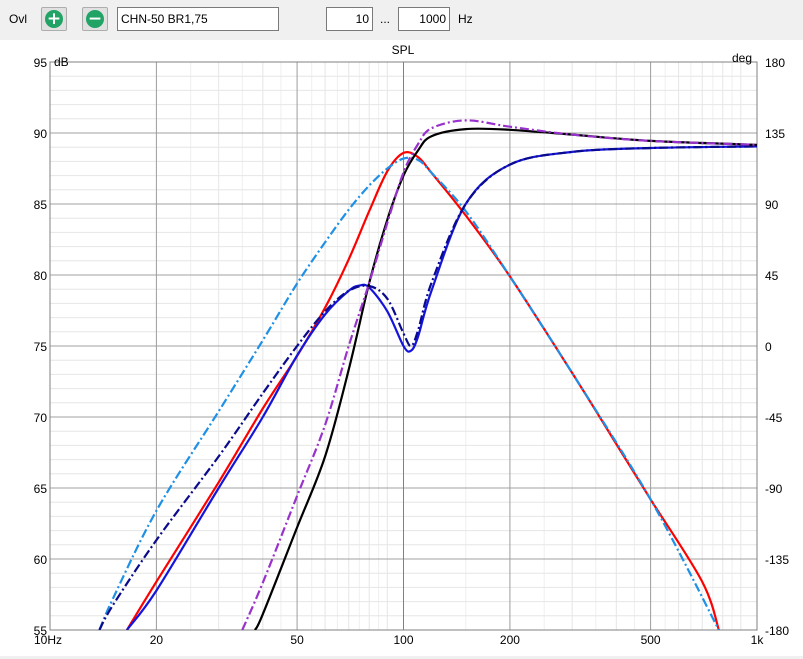  What do you see at coordinates (758, 640) in the screenshot?
I see `x-tick-label: 1k` at bounding box center [758, 640].